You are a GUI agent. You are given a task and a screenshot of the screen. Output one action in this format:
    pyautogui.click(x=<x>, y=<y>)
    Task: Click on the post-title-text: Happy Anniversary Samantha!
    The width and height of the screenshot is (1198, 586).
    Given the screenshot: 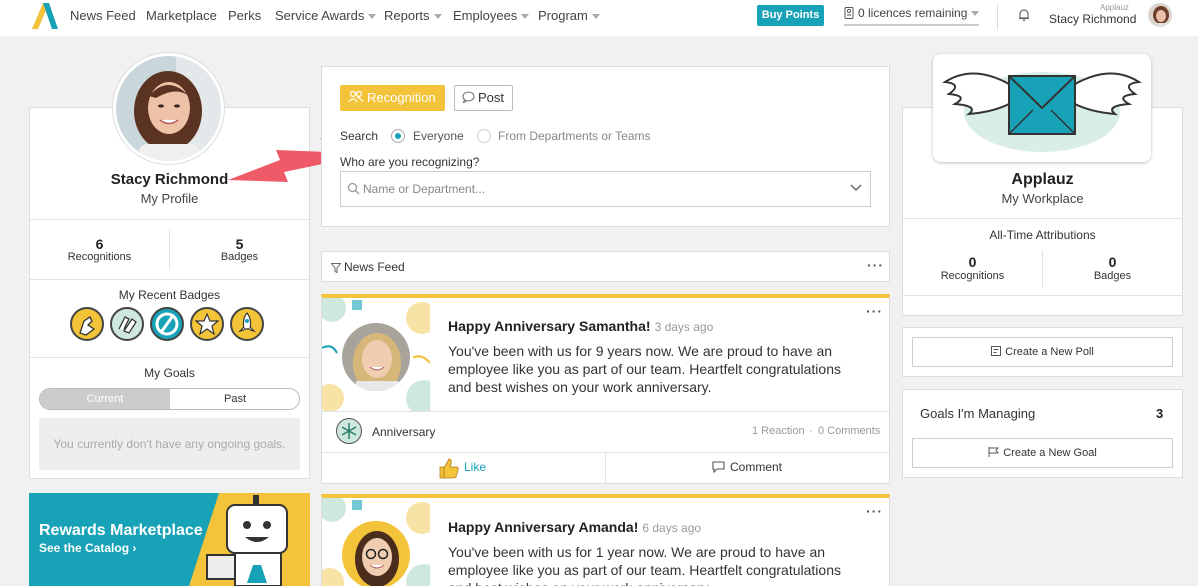 What is the action you would take?
    pyautogui.click(x=549, y=326)
    